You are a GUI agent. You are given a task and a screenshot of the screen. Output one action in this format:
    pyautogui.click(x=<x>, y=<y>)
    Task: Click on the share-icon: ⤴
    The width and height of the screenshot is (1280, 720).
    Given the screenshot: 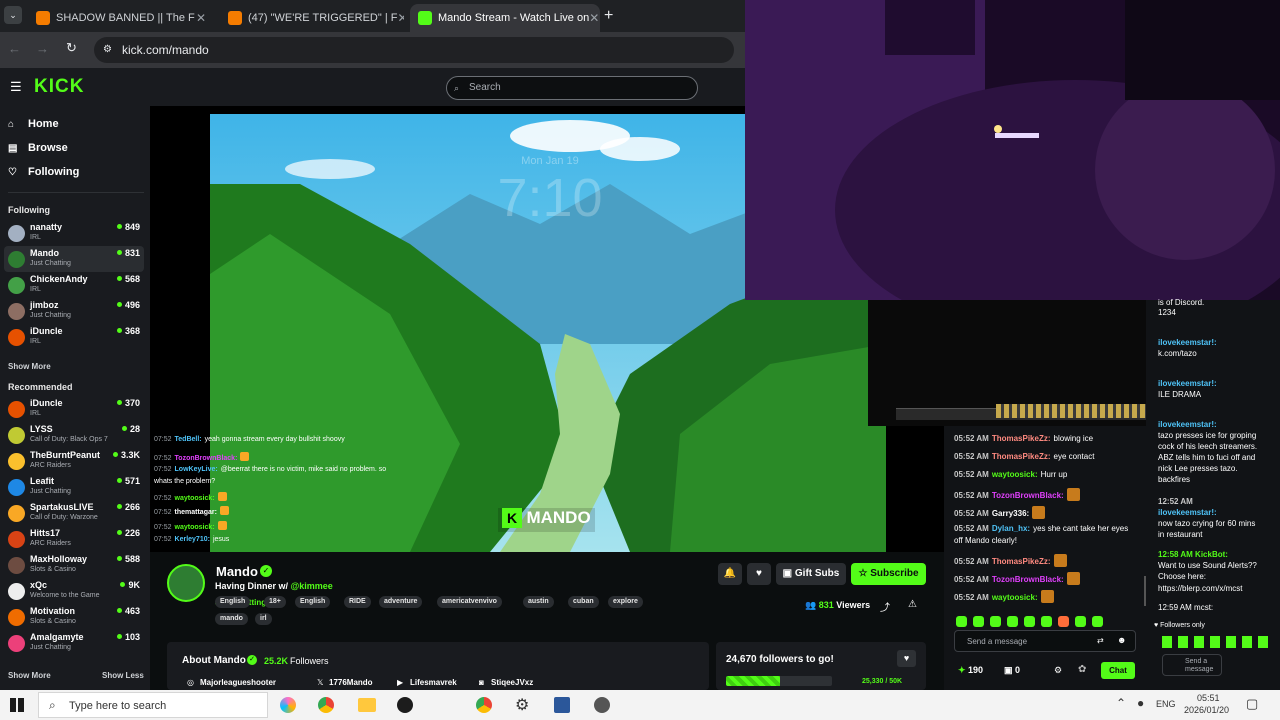 What is the action you would take?
    pyautogui.click(x=885, y=606)
    